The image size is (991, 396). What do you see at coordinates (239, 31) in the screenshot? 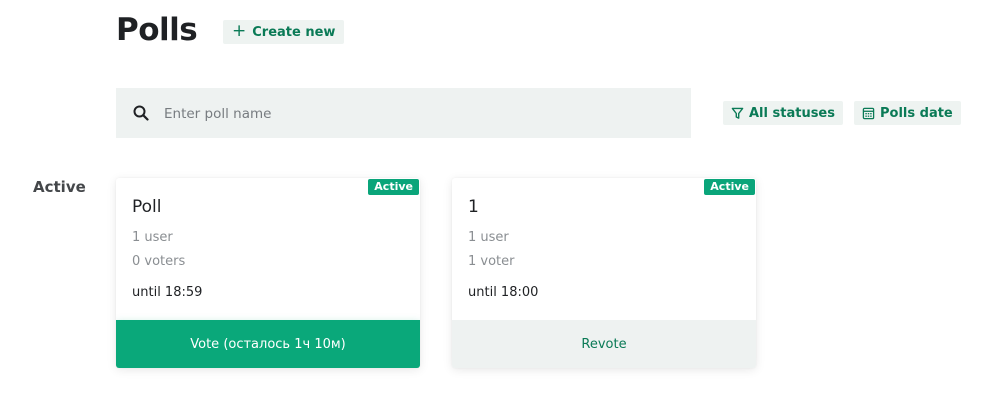
I see `plus-icon: +` at bounding box center [239, 31].